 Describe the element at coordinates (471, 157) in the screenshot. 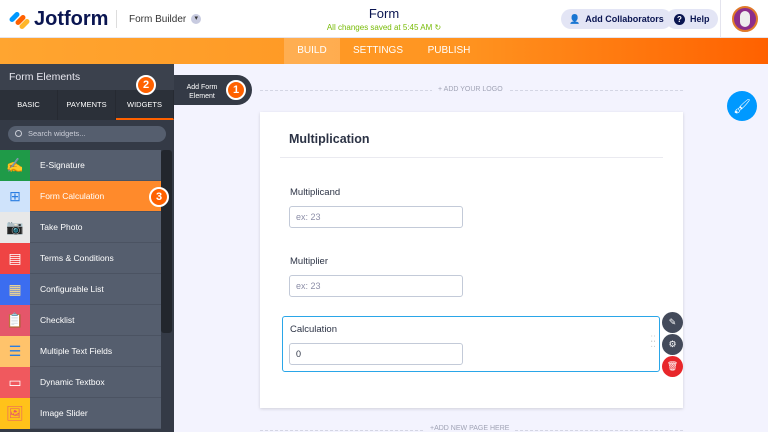

I see `heading-divider` at that location.